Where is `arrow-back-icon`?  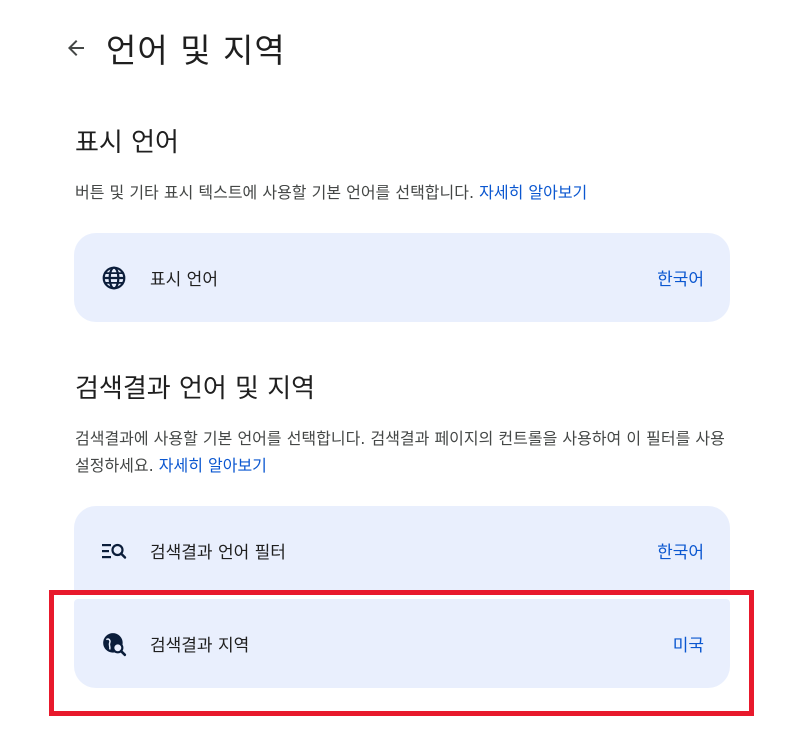
arrow-back-icon is located at coordinates (76, 48).